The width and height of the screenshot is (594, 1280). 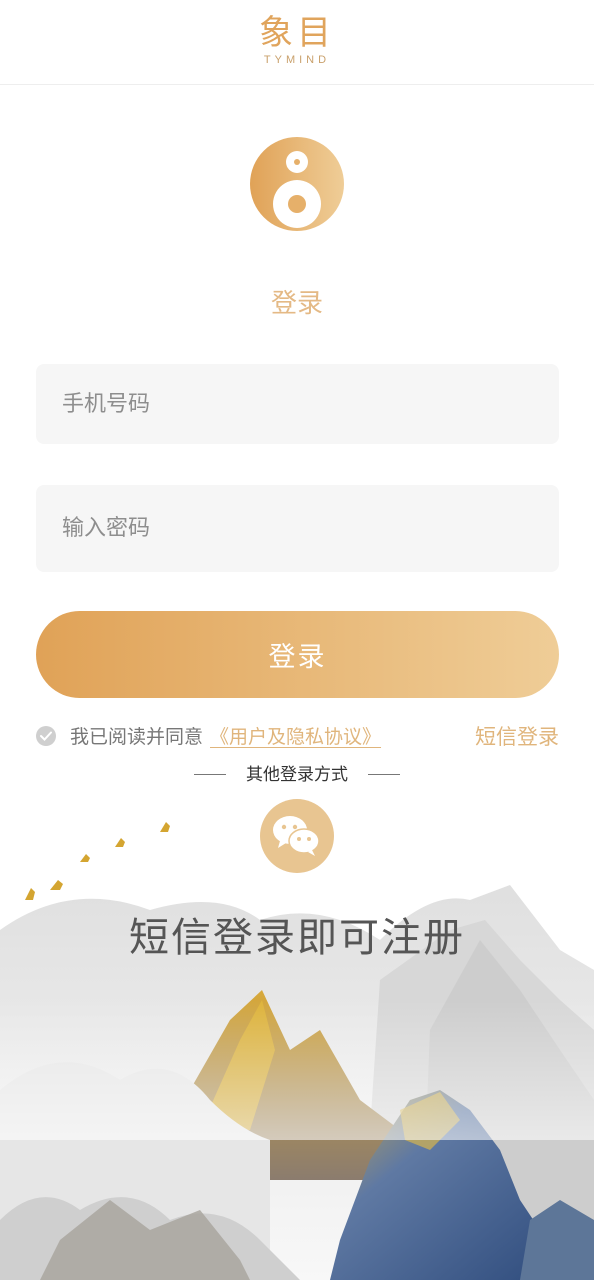 I want to click on sms-login-link: 短信登录, so click(x=517, y=737).